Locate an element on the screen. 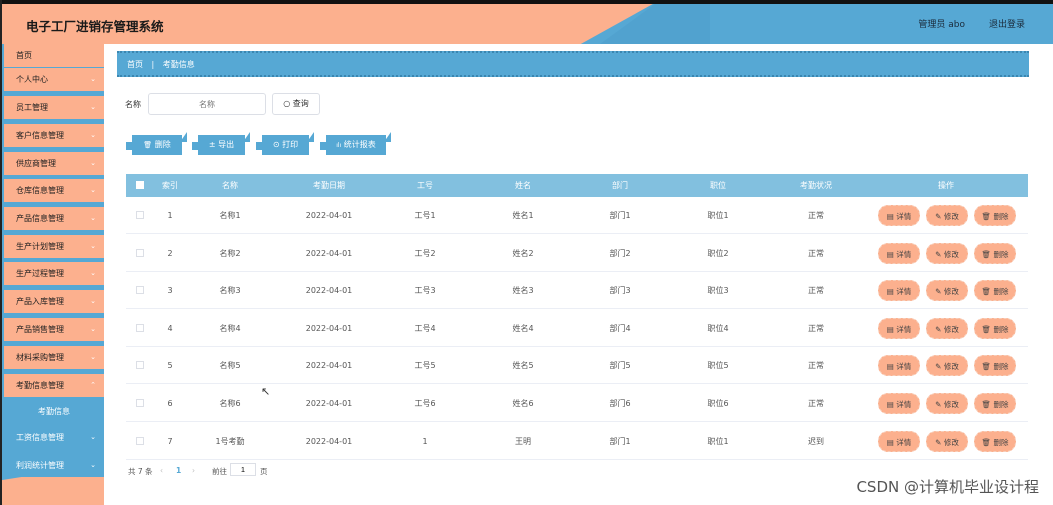  sidebar-item-4: 供应商管理 ⌄ is located at coordinates (54, 163).